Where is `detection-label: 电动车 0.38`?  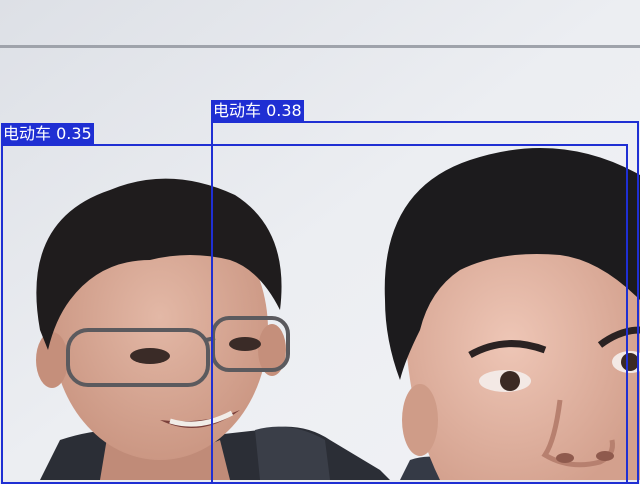 detection-label: 电动车 0.38 is located at coordinates (257, 111).